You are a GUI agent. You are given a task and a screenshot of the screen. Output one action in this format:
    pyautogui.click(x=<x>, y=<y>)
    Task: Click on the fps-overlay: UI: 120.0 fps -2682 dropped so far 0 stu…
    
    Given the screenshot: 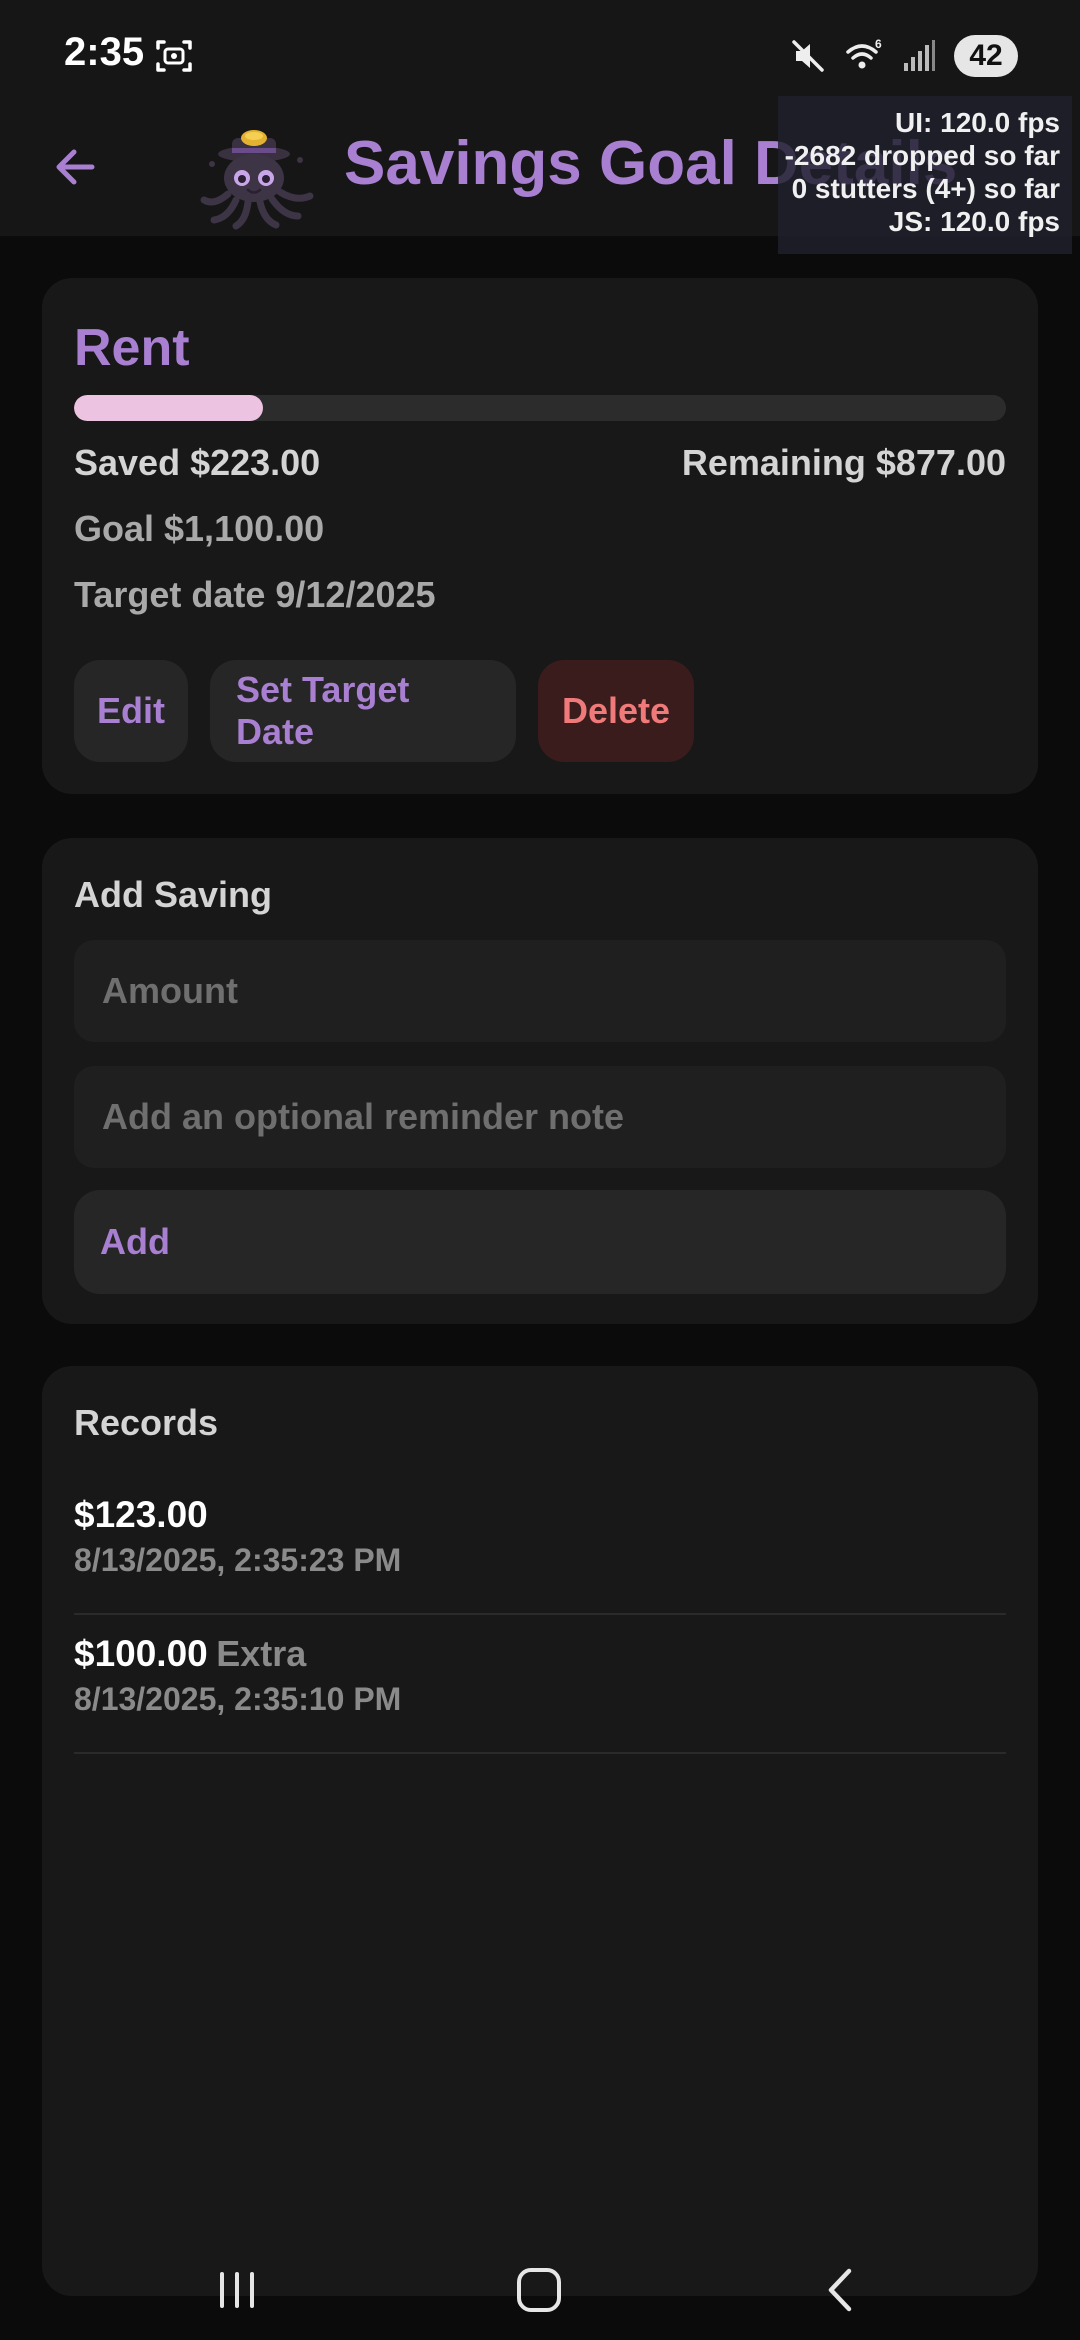 What is the action you would take?
    pyautogui.click(x=925, y=175)
    